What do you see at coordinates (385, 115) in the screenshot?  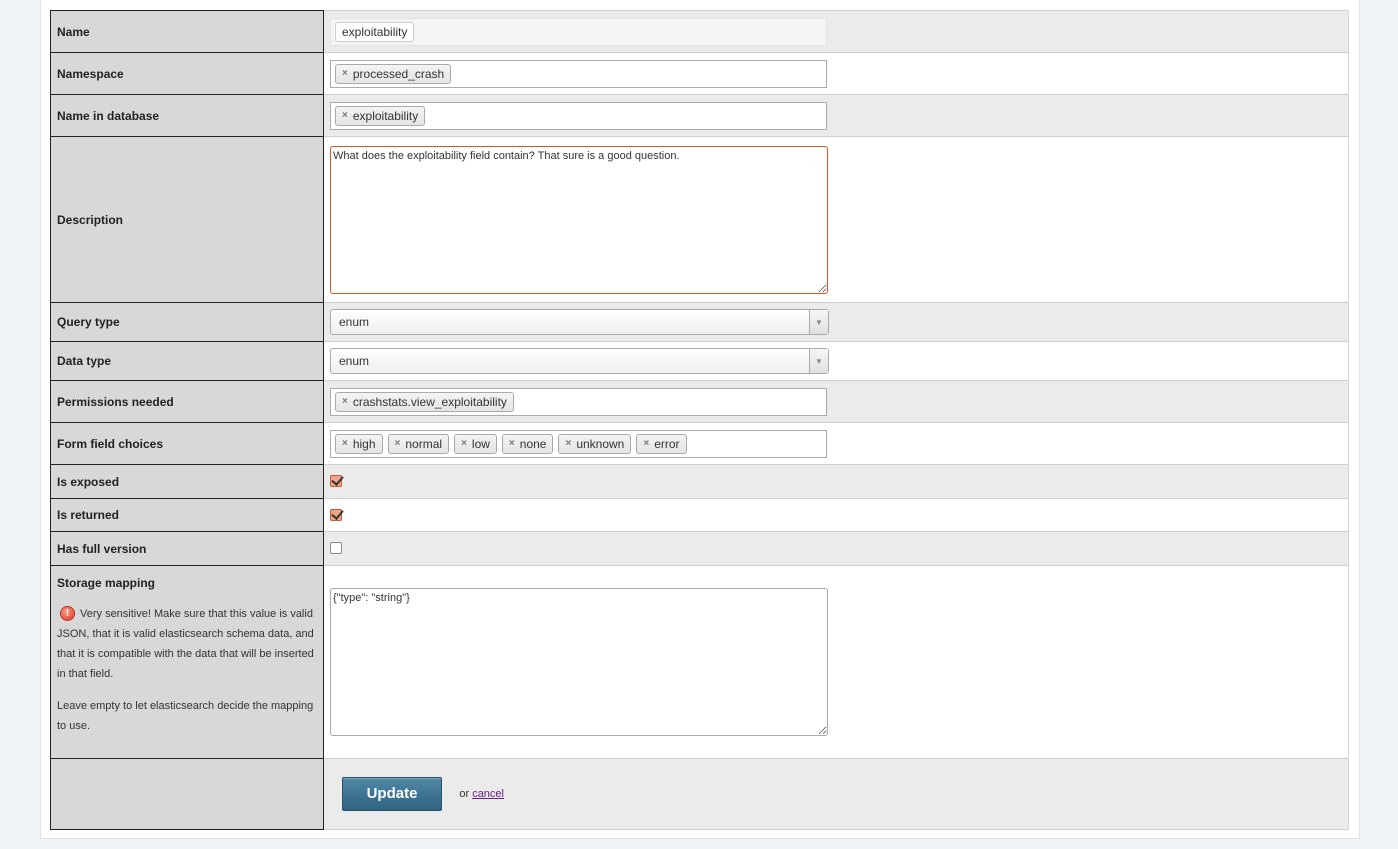 I see `name-in-database-tag-label: exploitability` at bounding box center [385, 115].